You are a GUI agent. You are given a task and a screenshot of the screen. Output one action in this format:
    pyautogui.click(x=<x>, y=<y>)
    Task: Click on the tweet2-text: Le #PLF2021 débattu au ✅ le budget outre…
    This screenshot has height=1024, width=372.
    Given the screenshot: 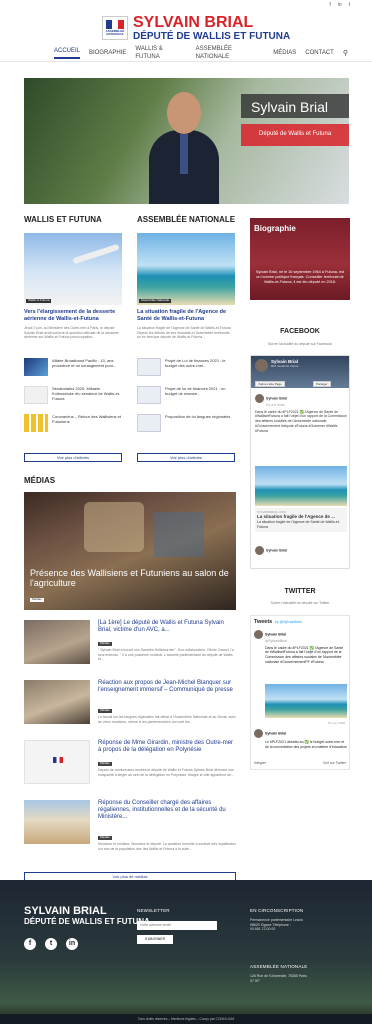 What is the action you would take?
    pyautogui.click(x=306, y=744)
    